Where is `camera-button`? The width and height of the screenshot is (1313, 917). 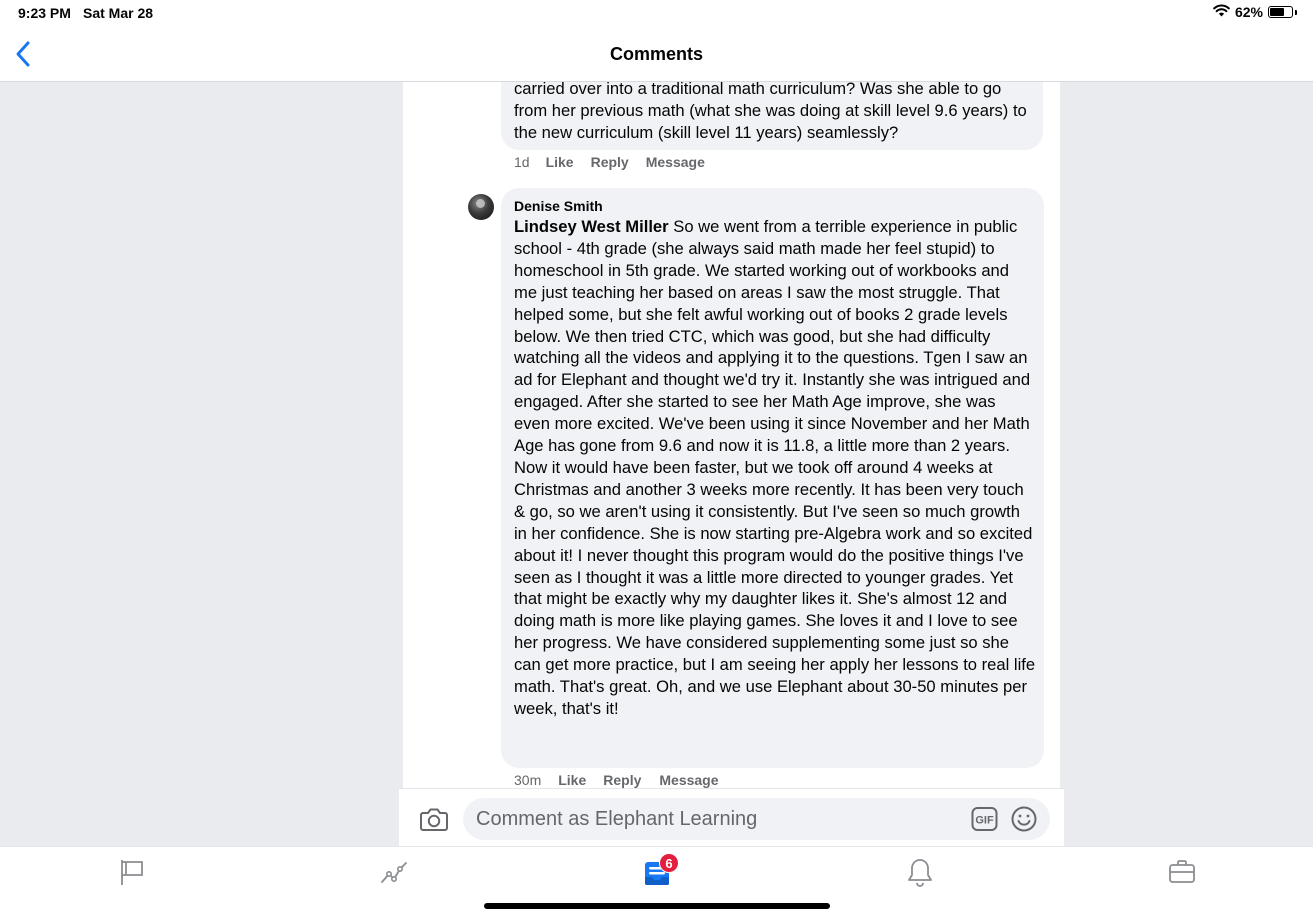 camera-button is located at coordinates (434, 819).